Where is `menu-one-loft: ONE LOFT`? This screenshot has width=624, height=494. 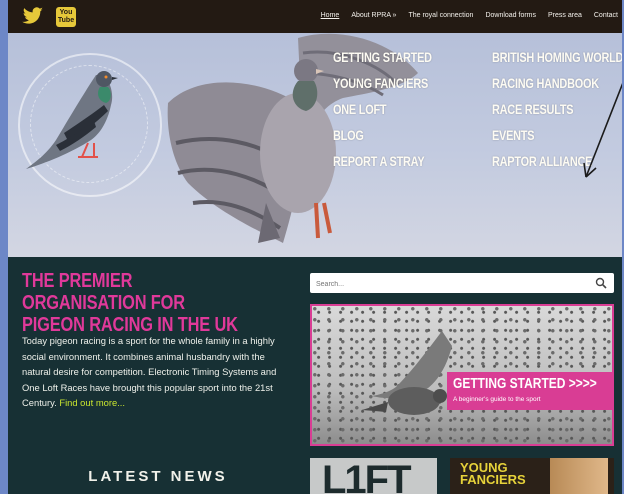 menu-one-loft: ONE LOFT is located at coordinates (382, 109).